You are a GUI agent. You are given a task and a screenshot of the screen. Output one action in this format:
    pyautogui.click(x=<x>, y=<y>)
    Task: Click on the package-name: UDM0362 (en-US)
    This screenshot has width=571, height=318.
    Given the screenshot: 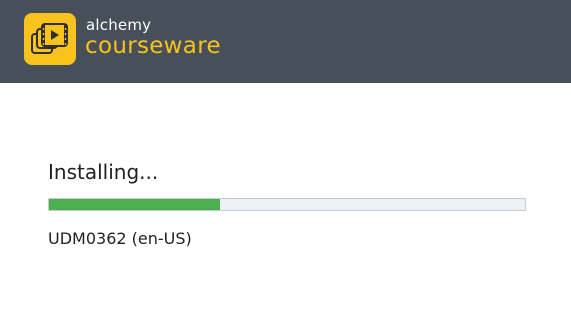 What is the action you would take?
    pyautogui.click(x=120, y=238)
    